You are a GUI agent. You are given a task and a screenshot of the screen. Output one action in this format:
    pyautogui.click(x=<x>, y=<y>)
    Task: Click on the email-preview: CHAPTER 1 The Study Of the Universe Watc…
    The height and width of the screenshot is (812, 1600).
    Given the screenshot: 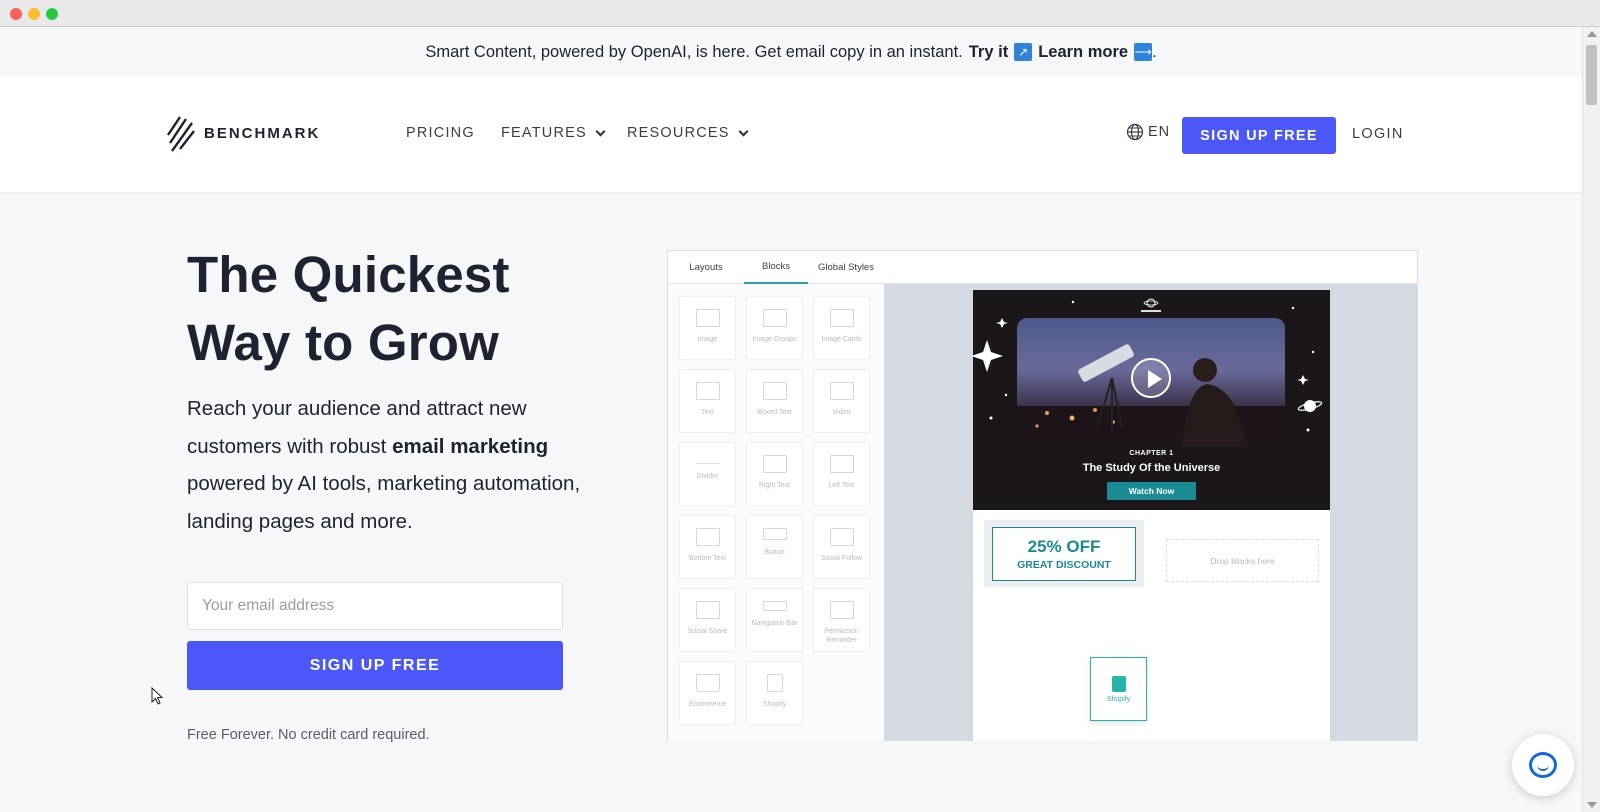 What is the action you would take?
    pyautogui.click(x=1151, y=515)
    